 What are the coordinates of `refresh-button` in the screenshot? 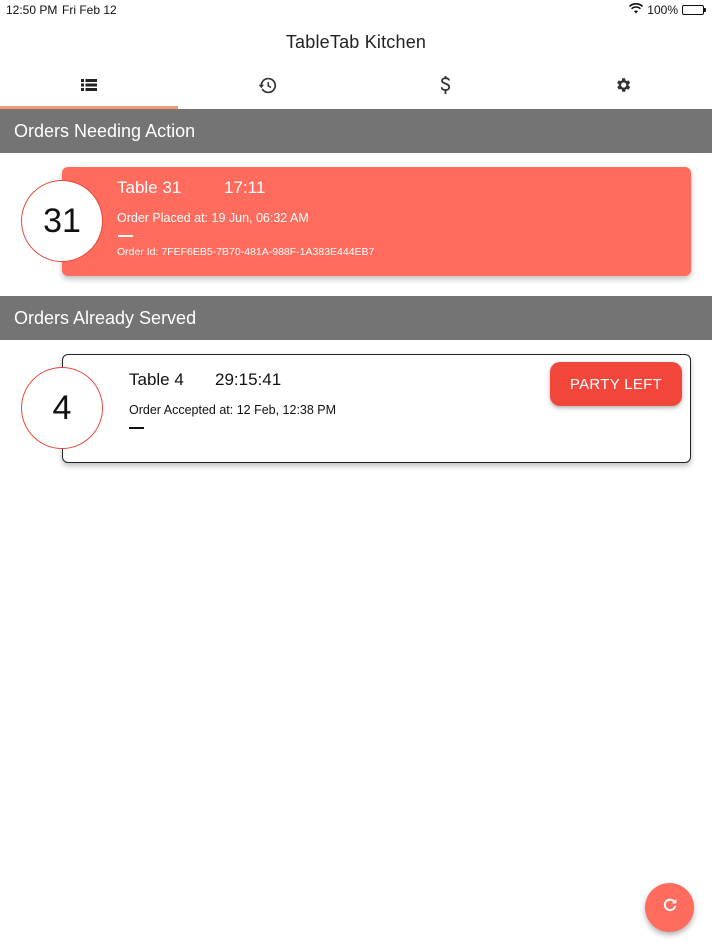 It's located at (669, 907).